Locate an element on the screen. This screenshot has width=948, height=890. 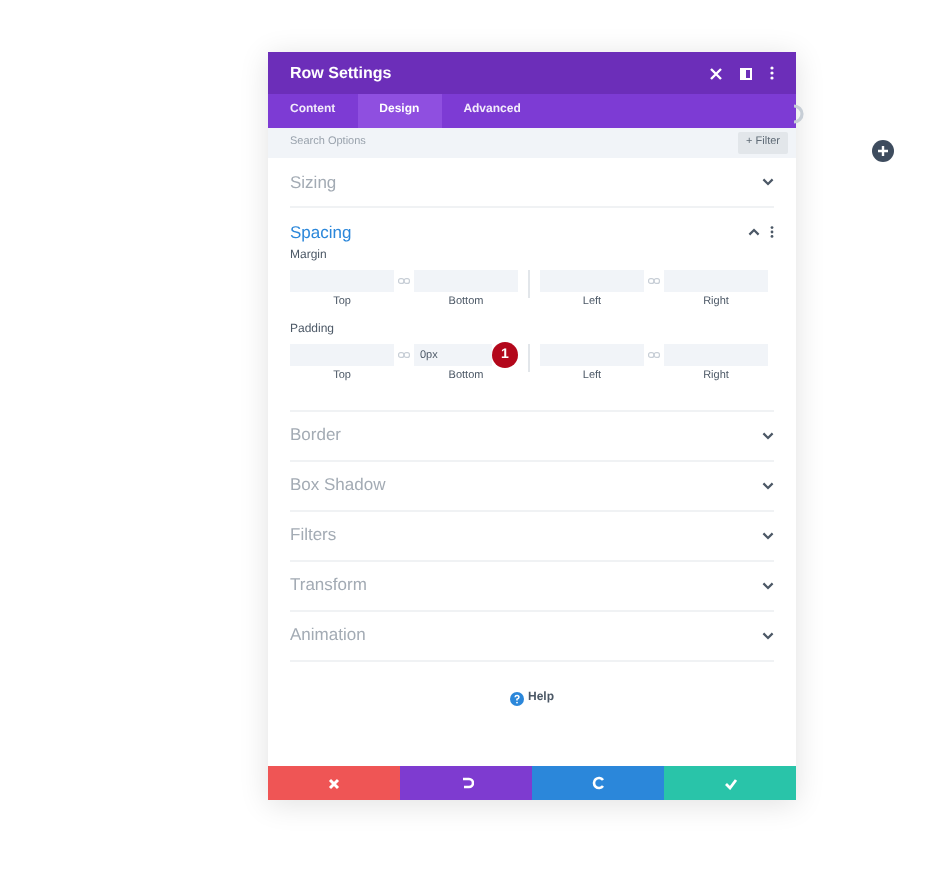
help-icon is located at coordinates (516, 698).